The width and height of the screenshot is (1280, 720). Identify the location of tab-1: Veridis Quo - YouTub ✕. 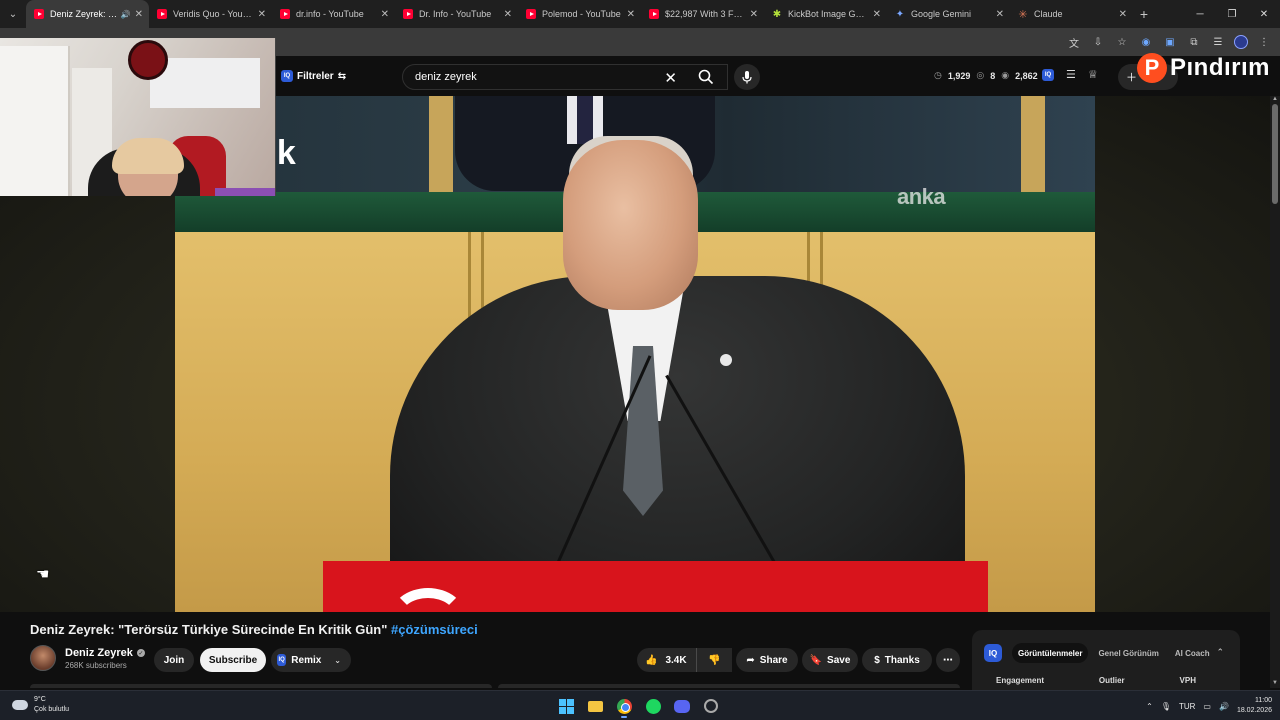
(210, 14).